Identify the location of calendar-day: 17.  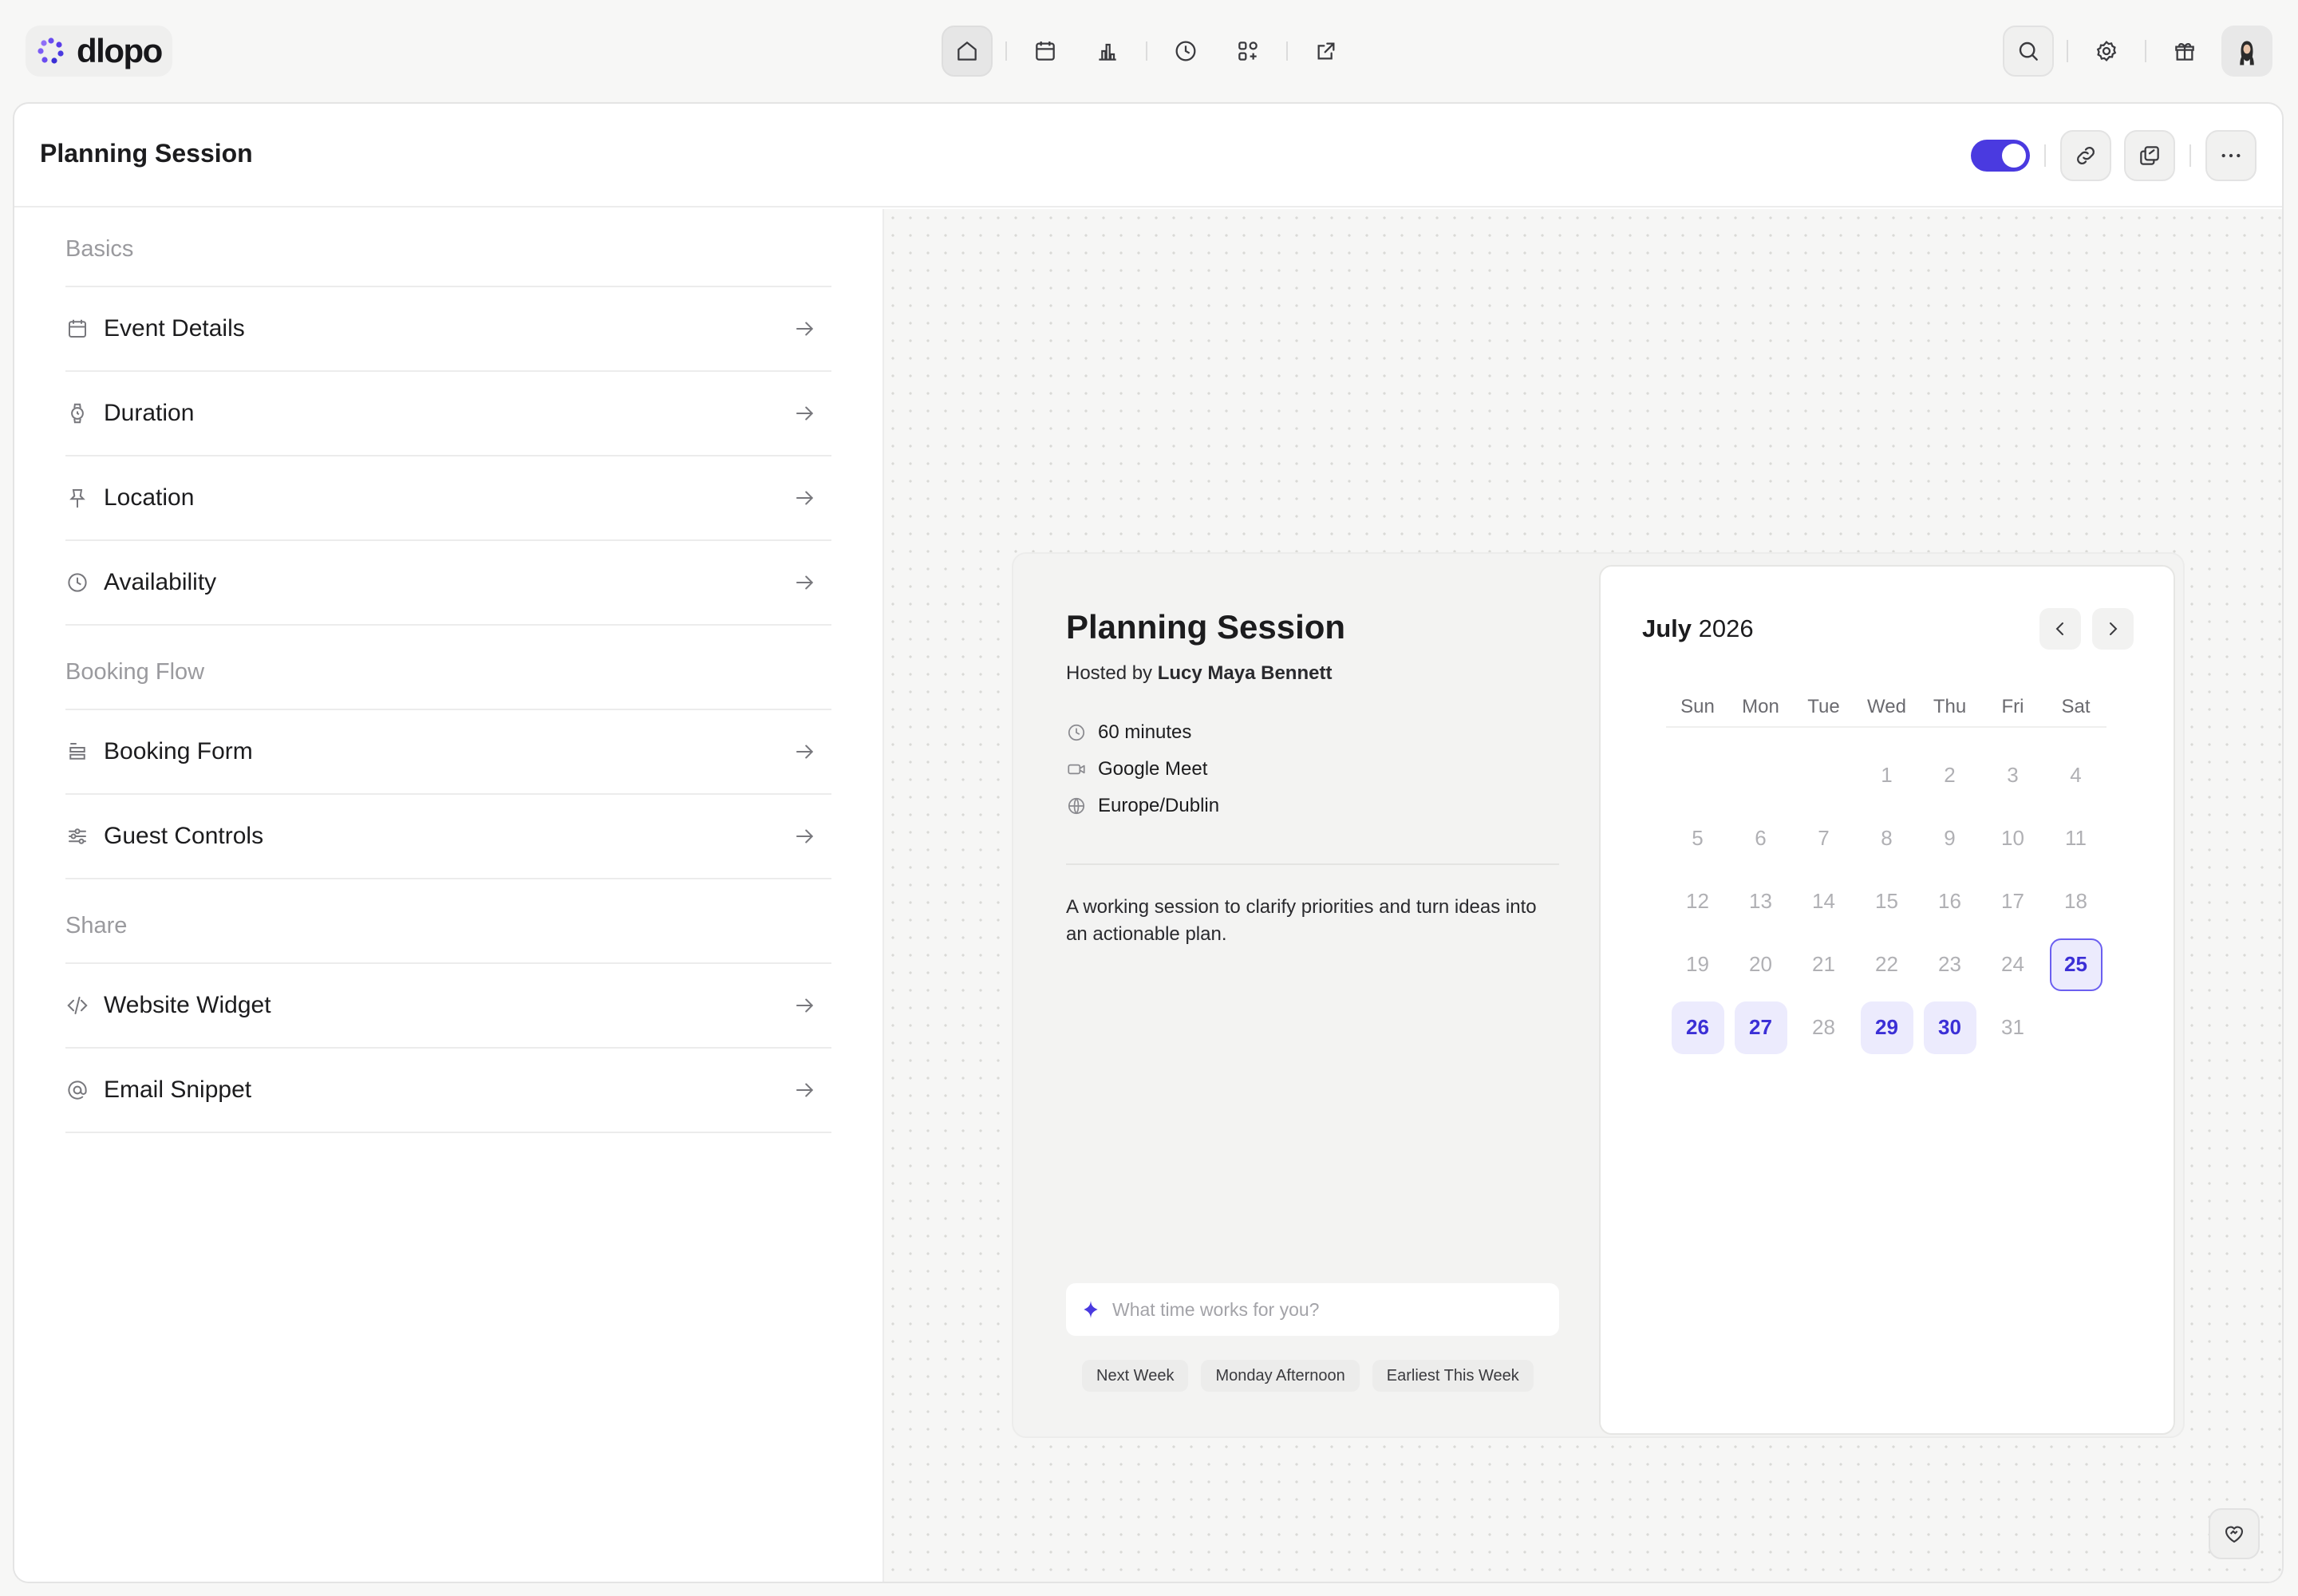
(2013, 901).